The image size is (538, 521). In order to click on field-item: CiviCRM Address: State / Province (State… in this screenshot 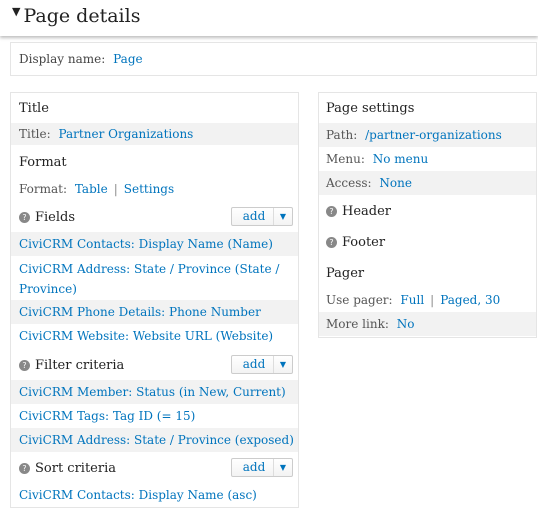, I will do `click(154, 278)`.